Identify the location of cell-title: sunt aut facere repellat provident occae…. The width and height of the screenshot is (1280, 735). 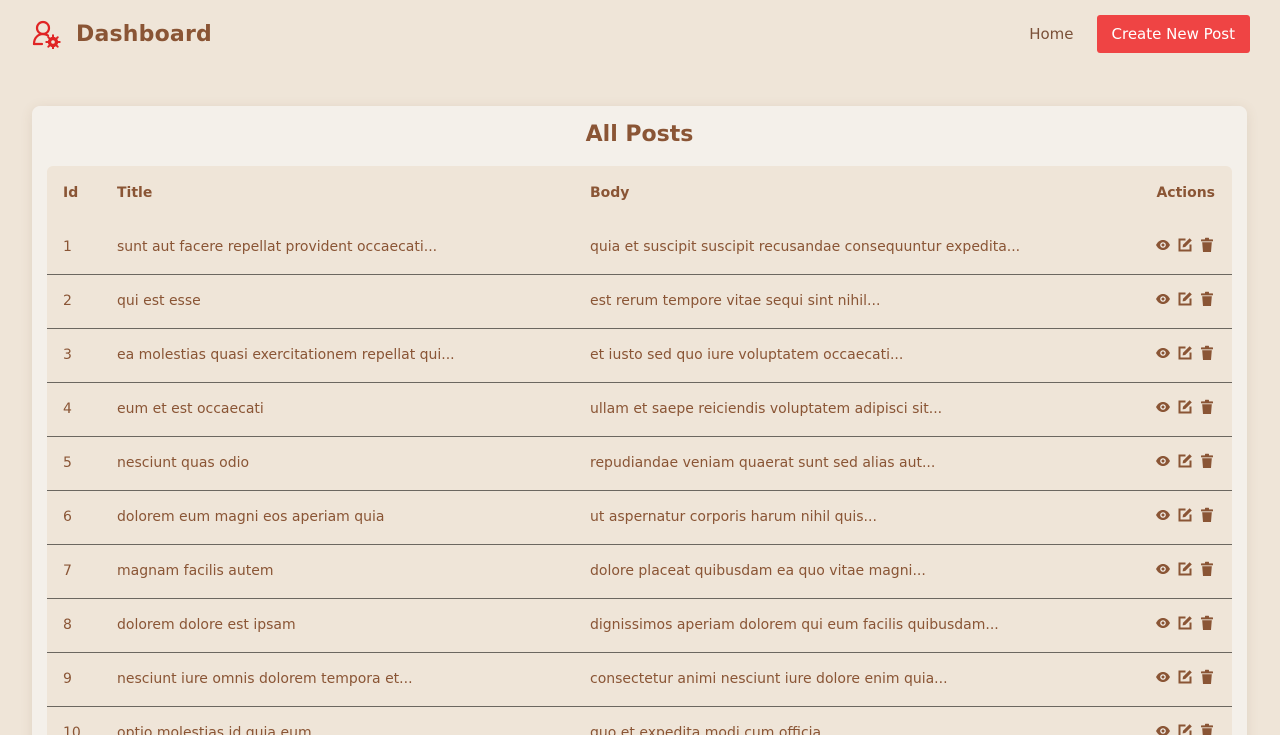
(277, 246).